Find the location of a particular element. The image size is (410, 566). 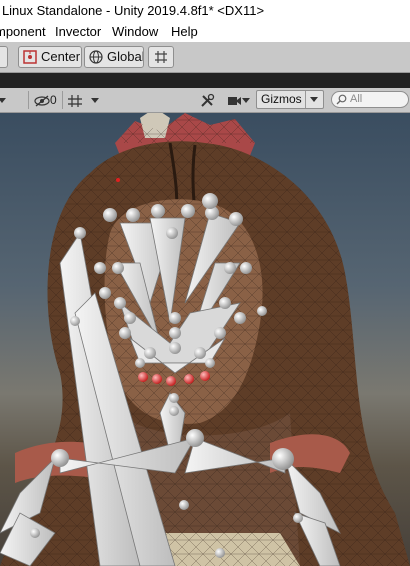

menu-help: Help is located at coordinates (184, 32).